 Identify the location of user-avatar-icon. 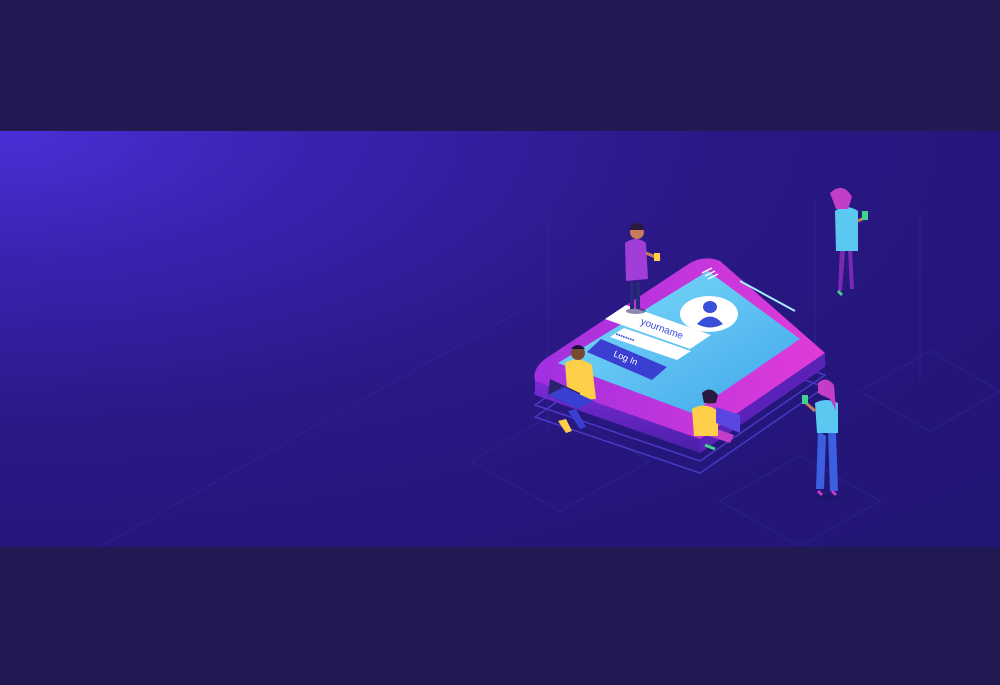
(709, 314).